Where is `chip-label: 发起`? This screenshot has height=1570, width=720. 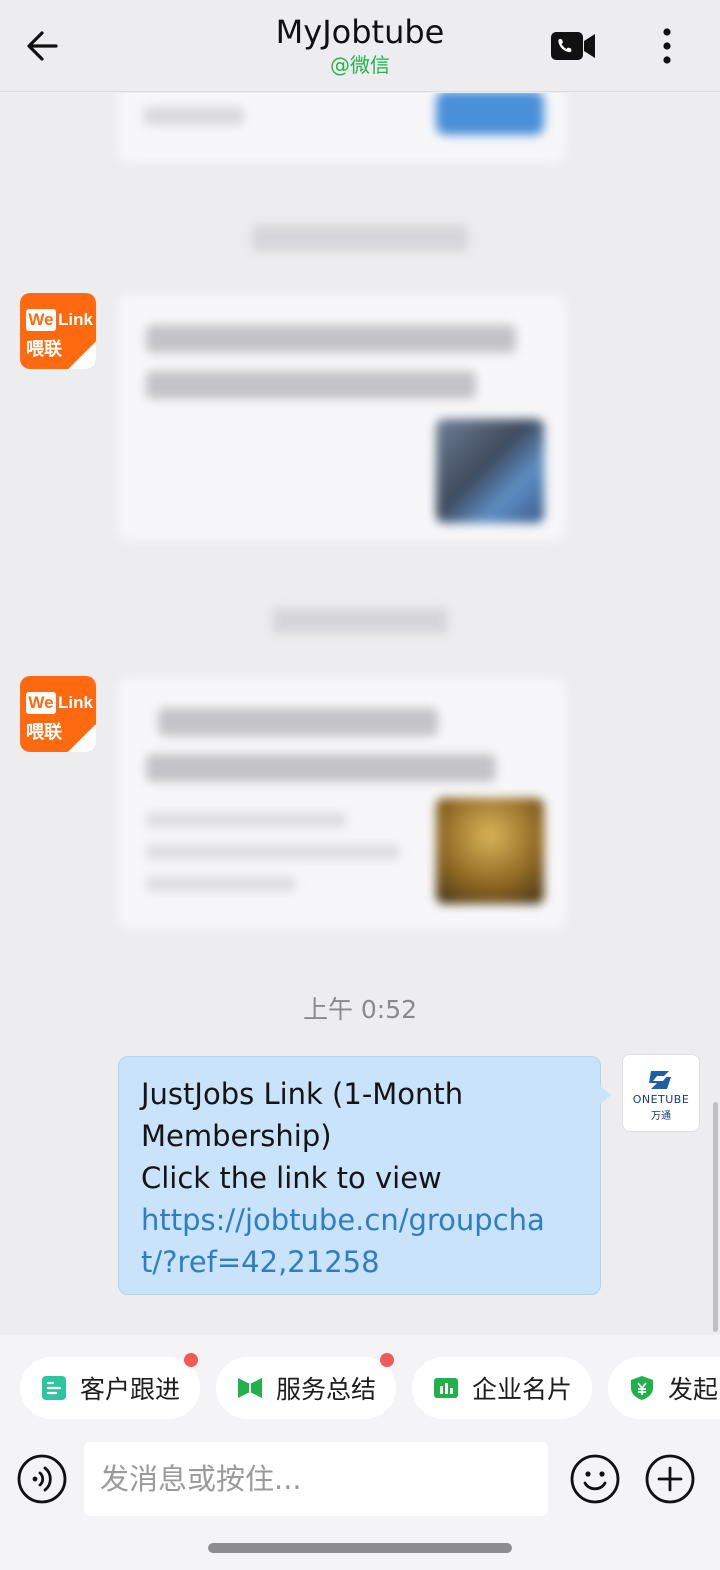
chip-label: 发起 is located at coordinates (693, 1389).